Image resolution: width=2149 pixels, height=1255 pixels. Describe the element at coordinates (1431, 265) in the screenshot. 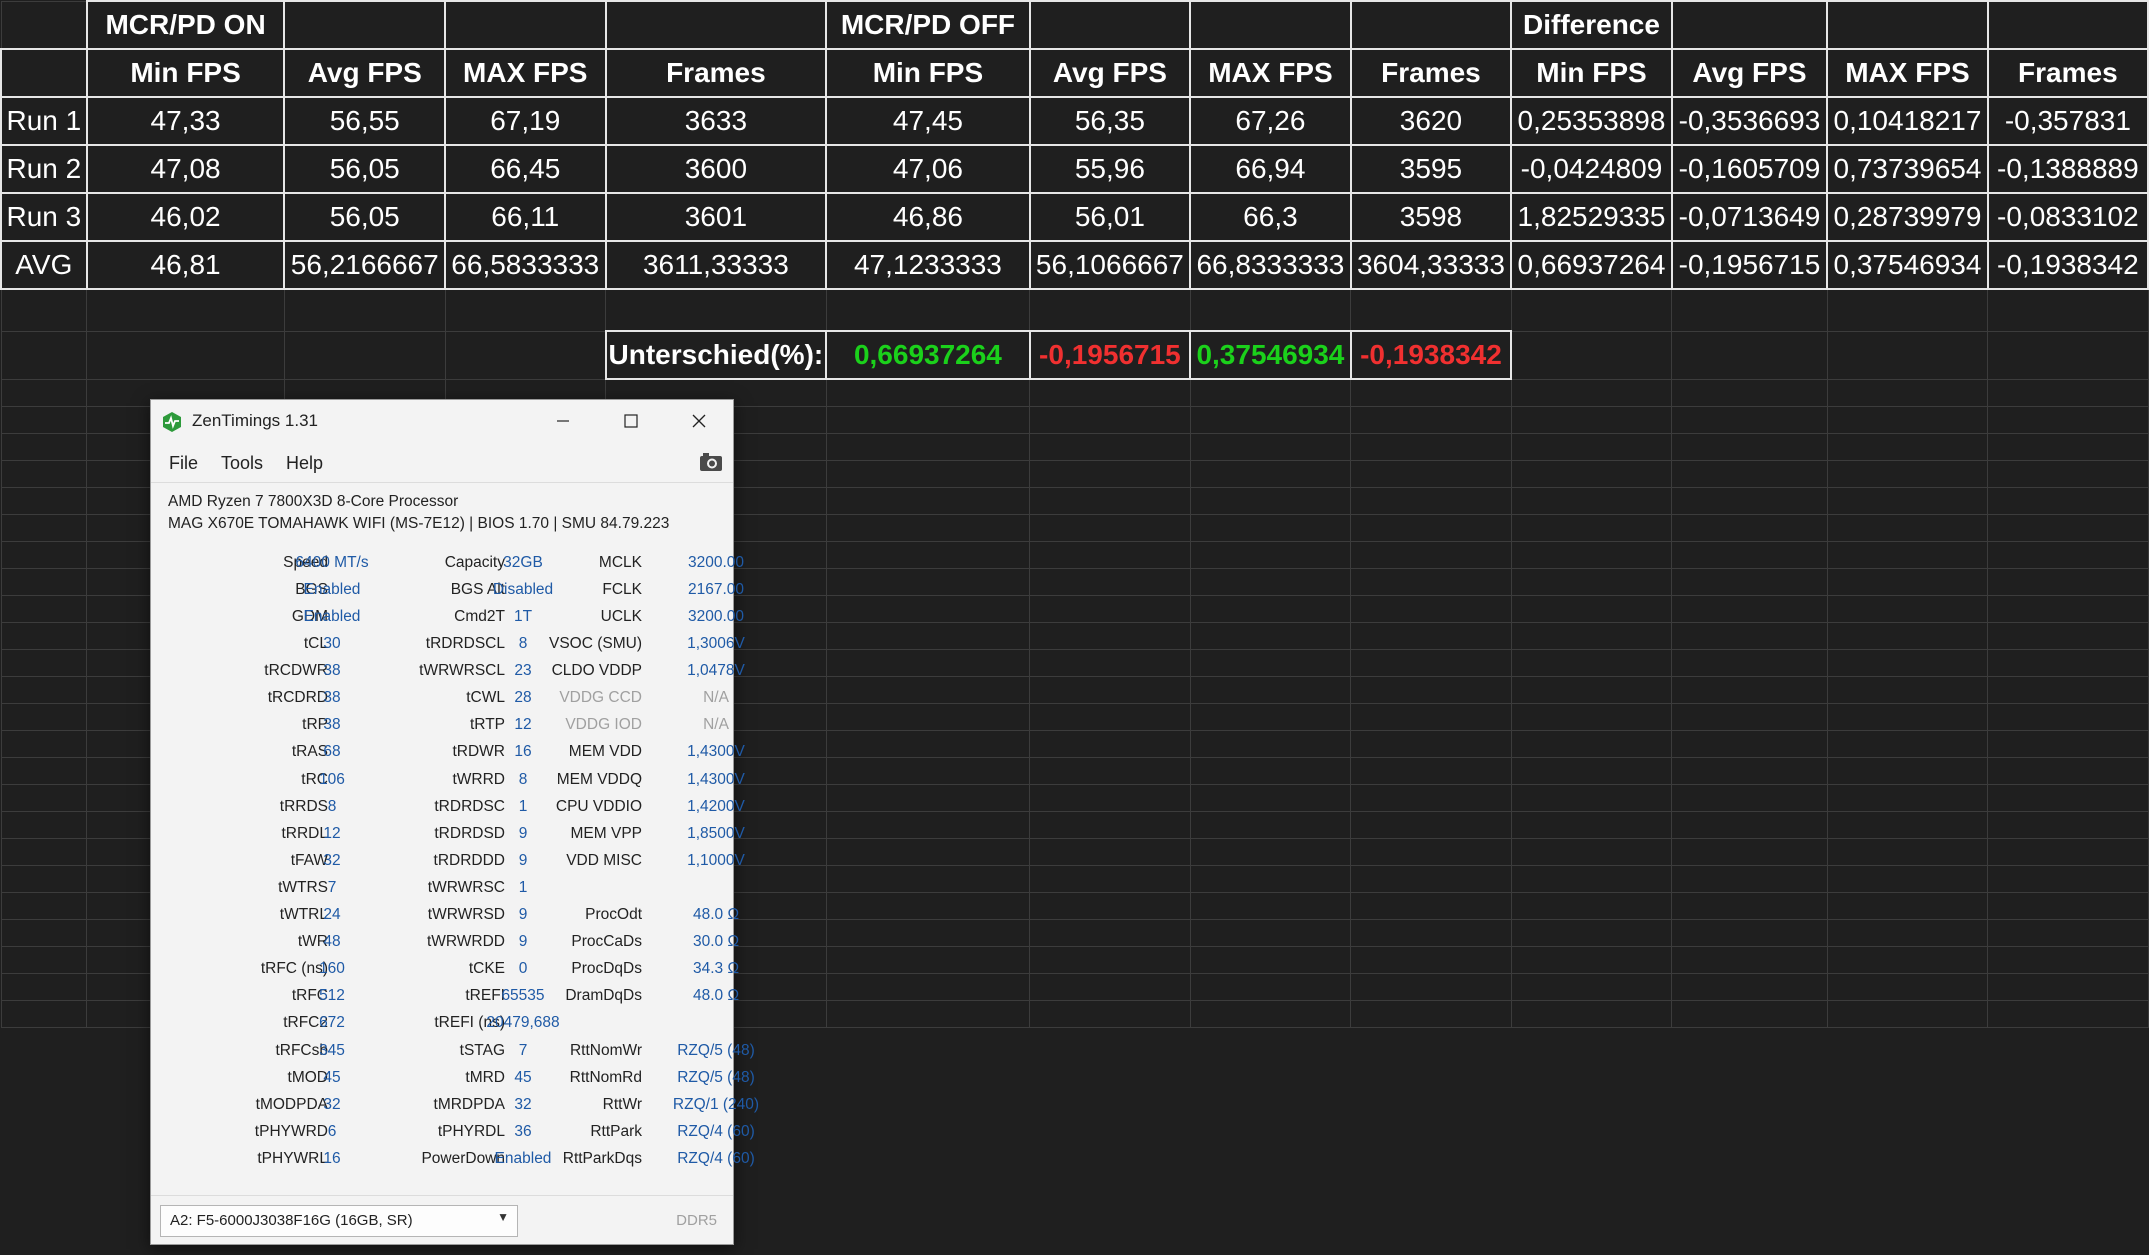

I see `data-cell: 3604,33333` at that location.